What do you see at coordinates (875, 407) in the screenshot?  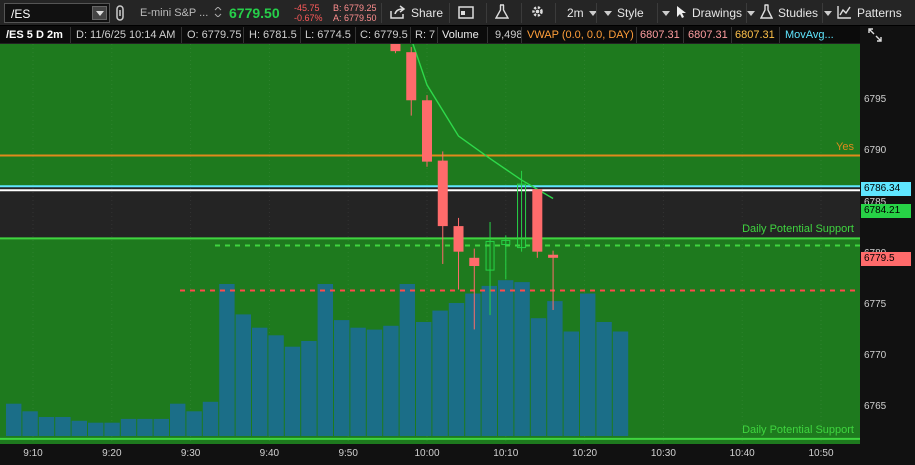 I see `price-tick: 6765` at bounding box center [875, 407].